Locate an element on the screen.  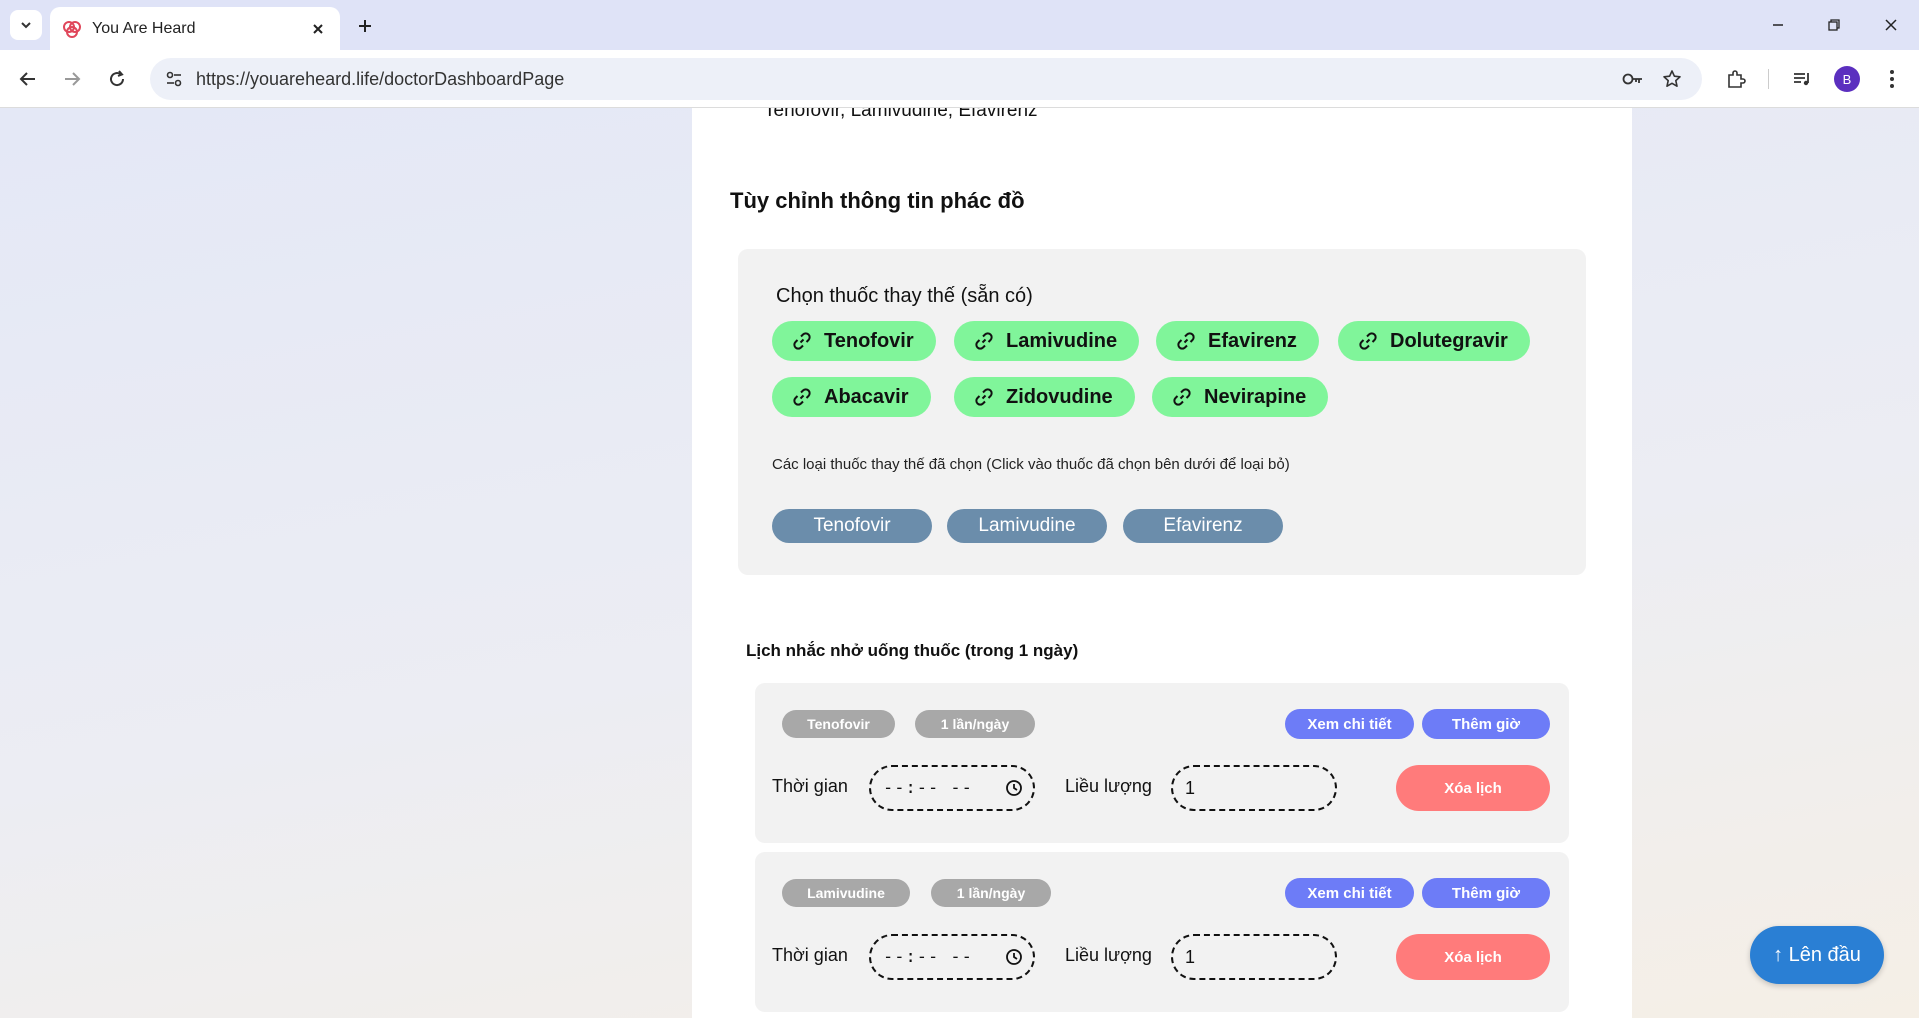
available-drugs-label: Chọn thuốc thay thế (sẵn có) is located at coordinates (904, 296).